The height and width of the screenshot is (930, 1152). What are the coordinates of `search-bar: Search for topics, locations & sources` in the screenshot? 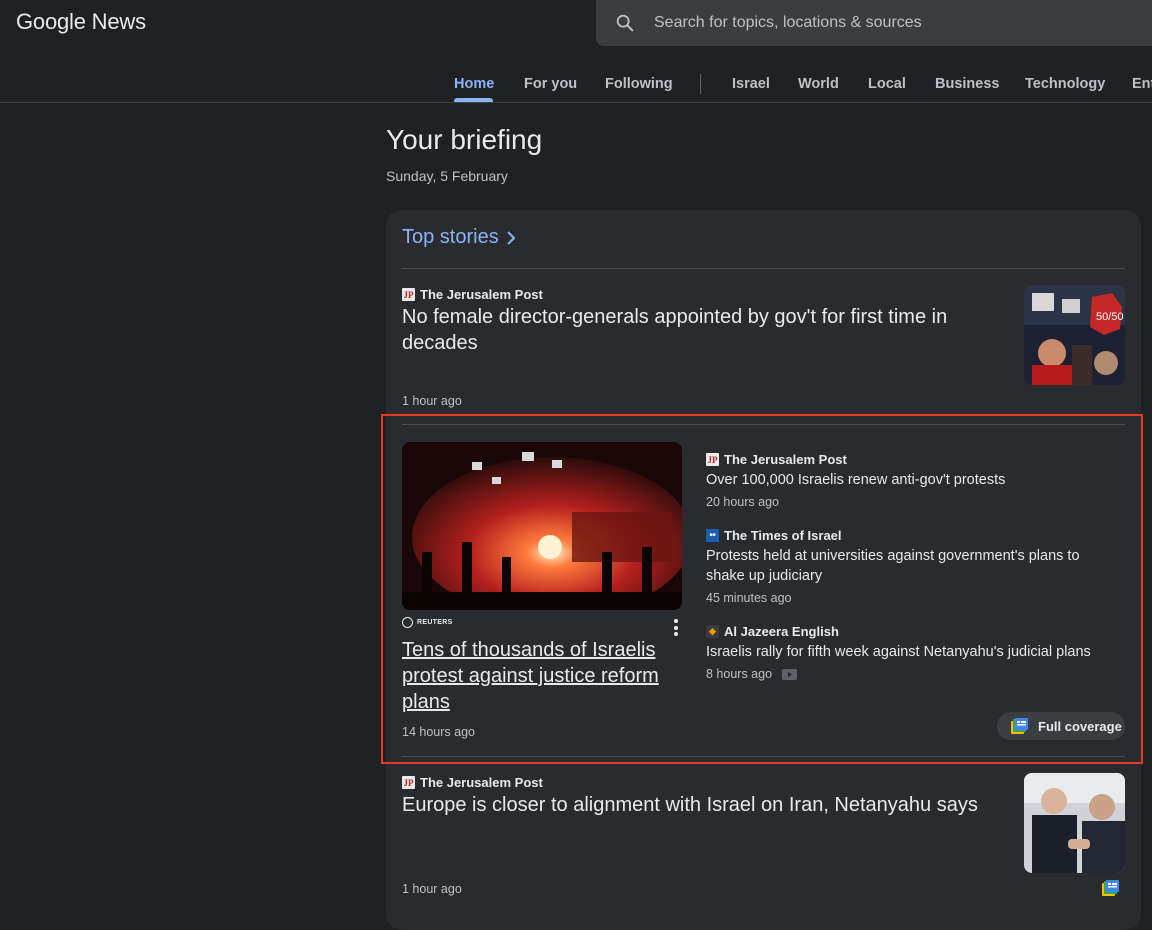 It's located at (874, 23).